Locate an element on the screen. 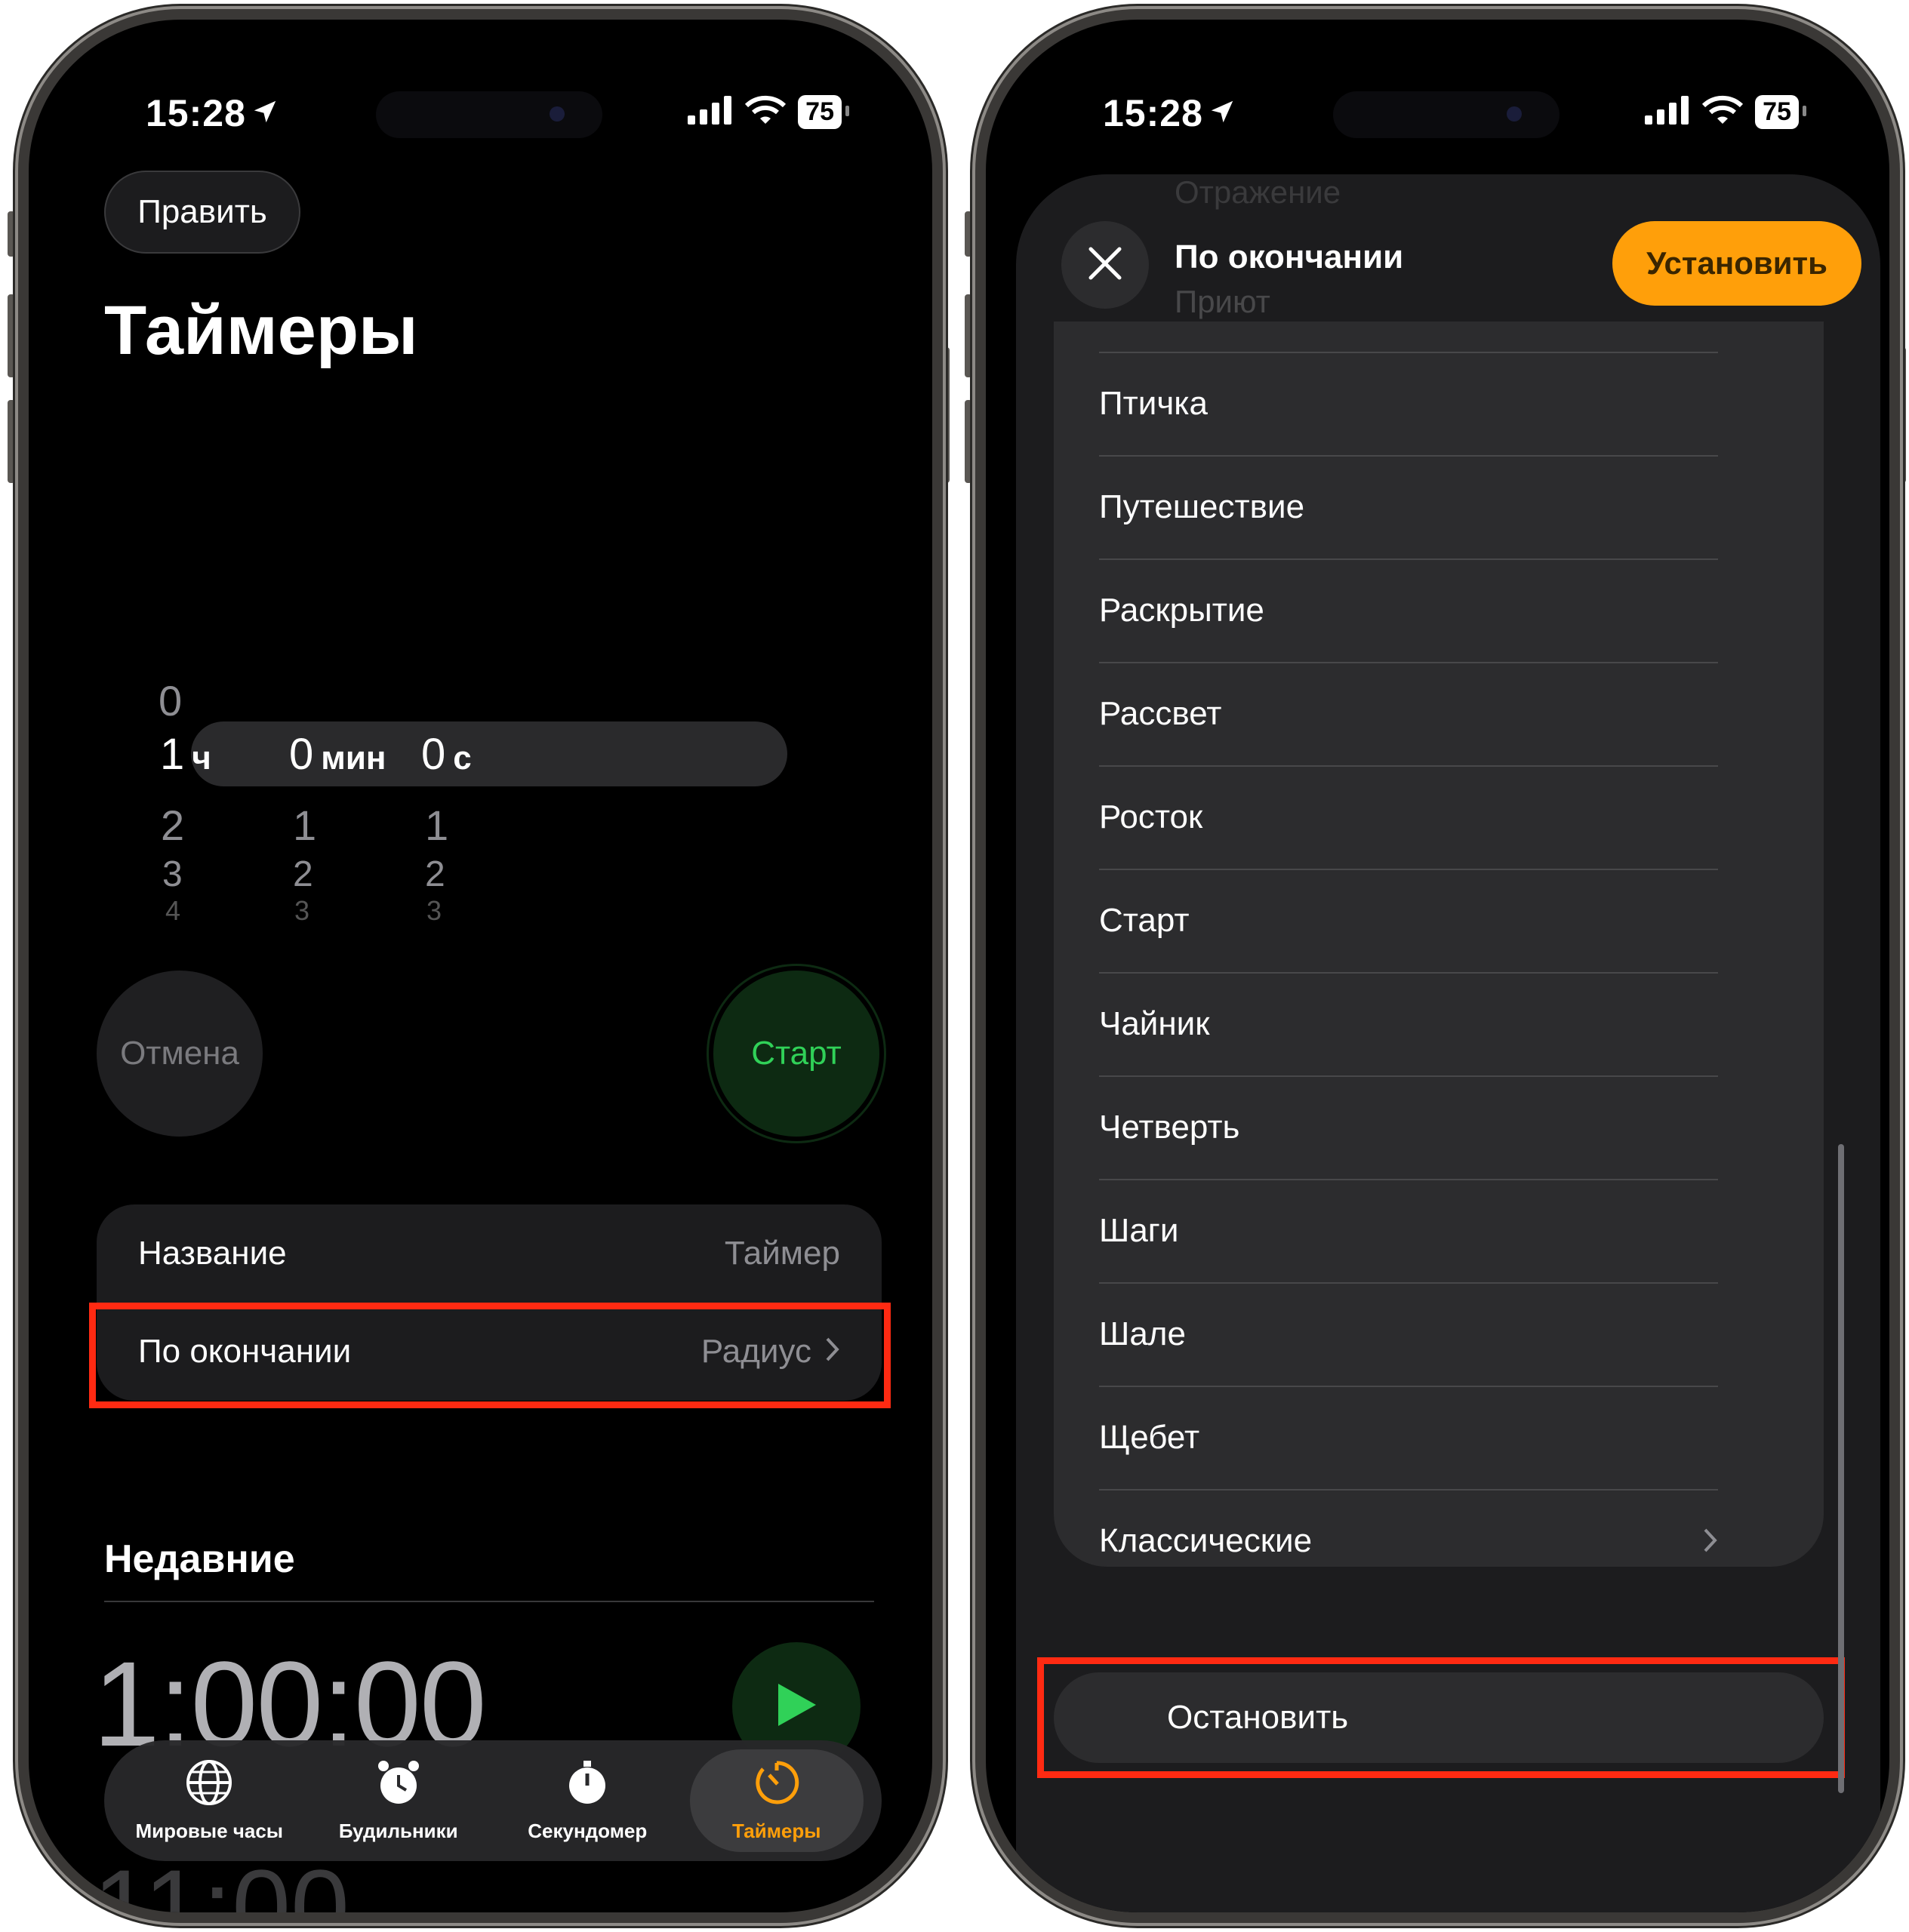 The width and height of the screenshot is (1909, 1932). page-title: Таймеры is located at coordinates (261, 330).